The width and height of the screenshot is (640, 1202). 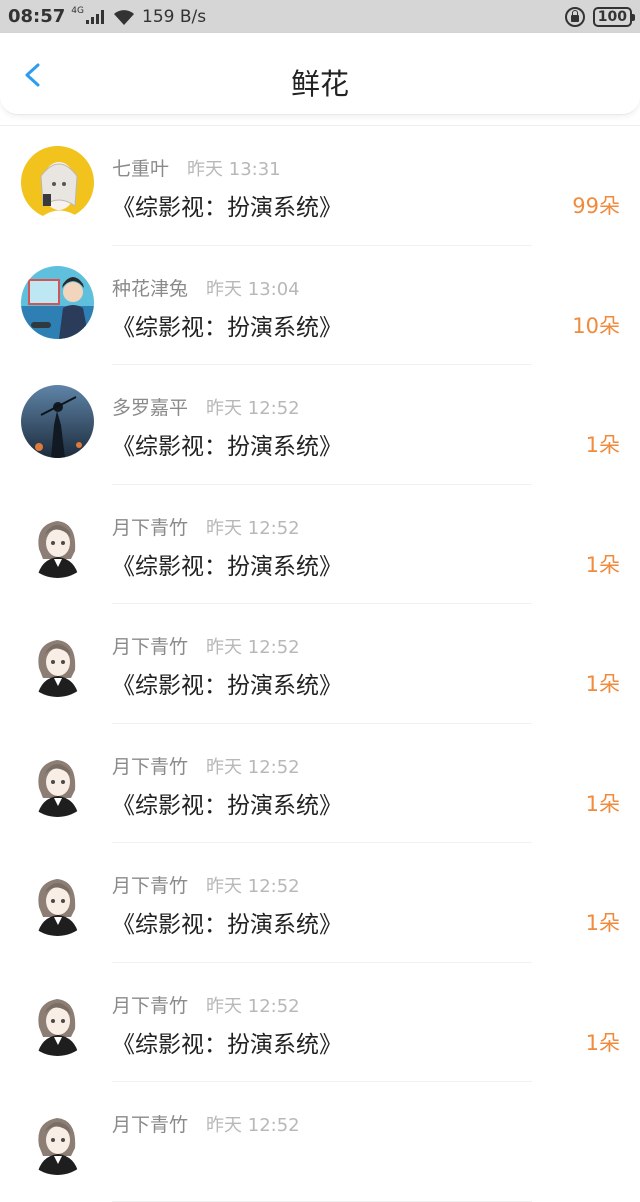 I want to click on signal-icon, so click(x=95, y=16).